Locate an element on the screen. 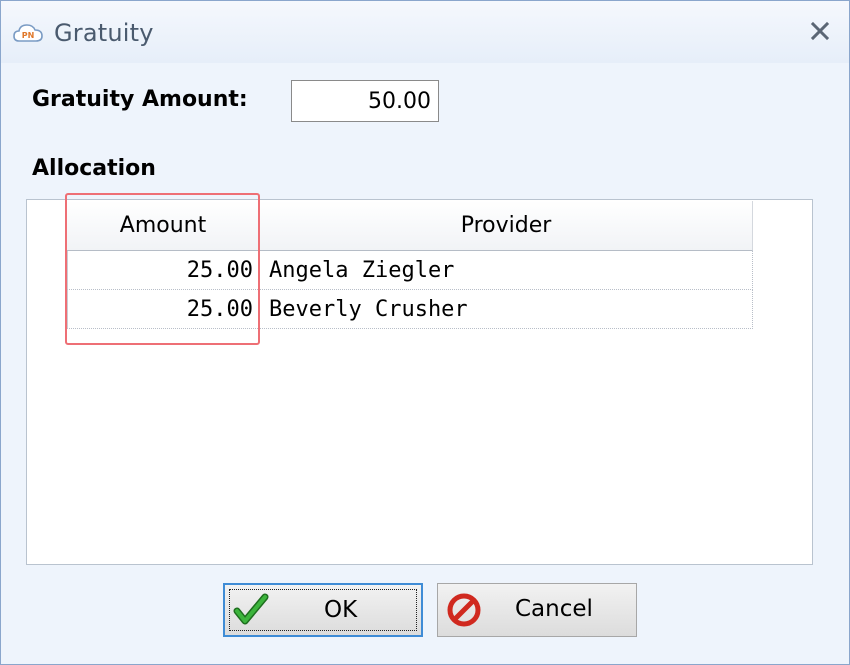 The height and width of the screenshot is (665, 850). provider-cell: Beverly Crusher is located at coordinates (506, 309).